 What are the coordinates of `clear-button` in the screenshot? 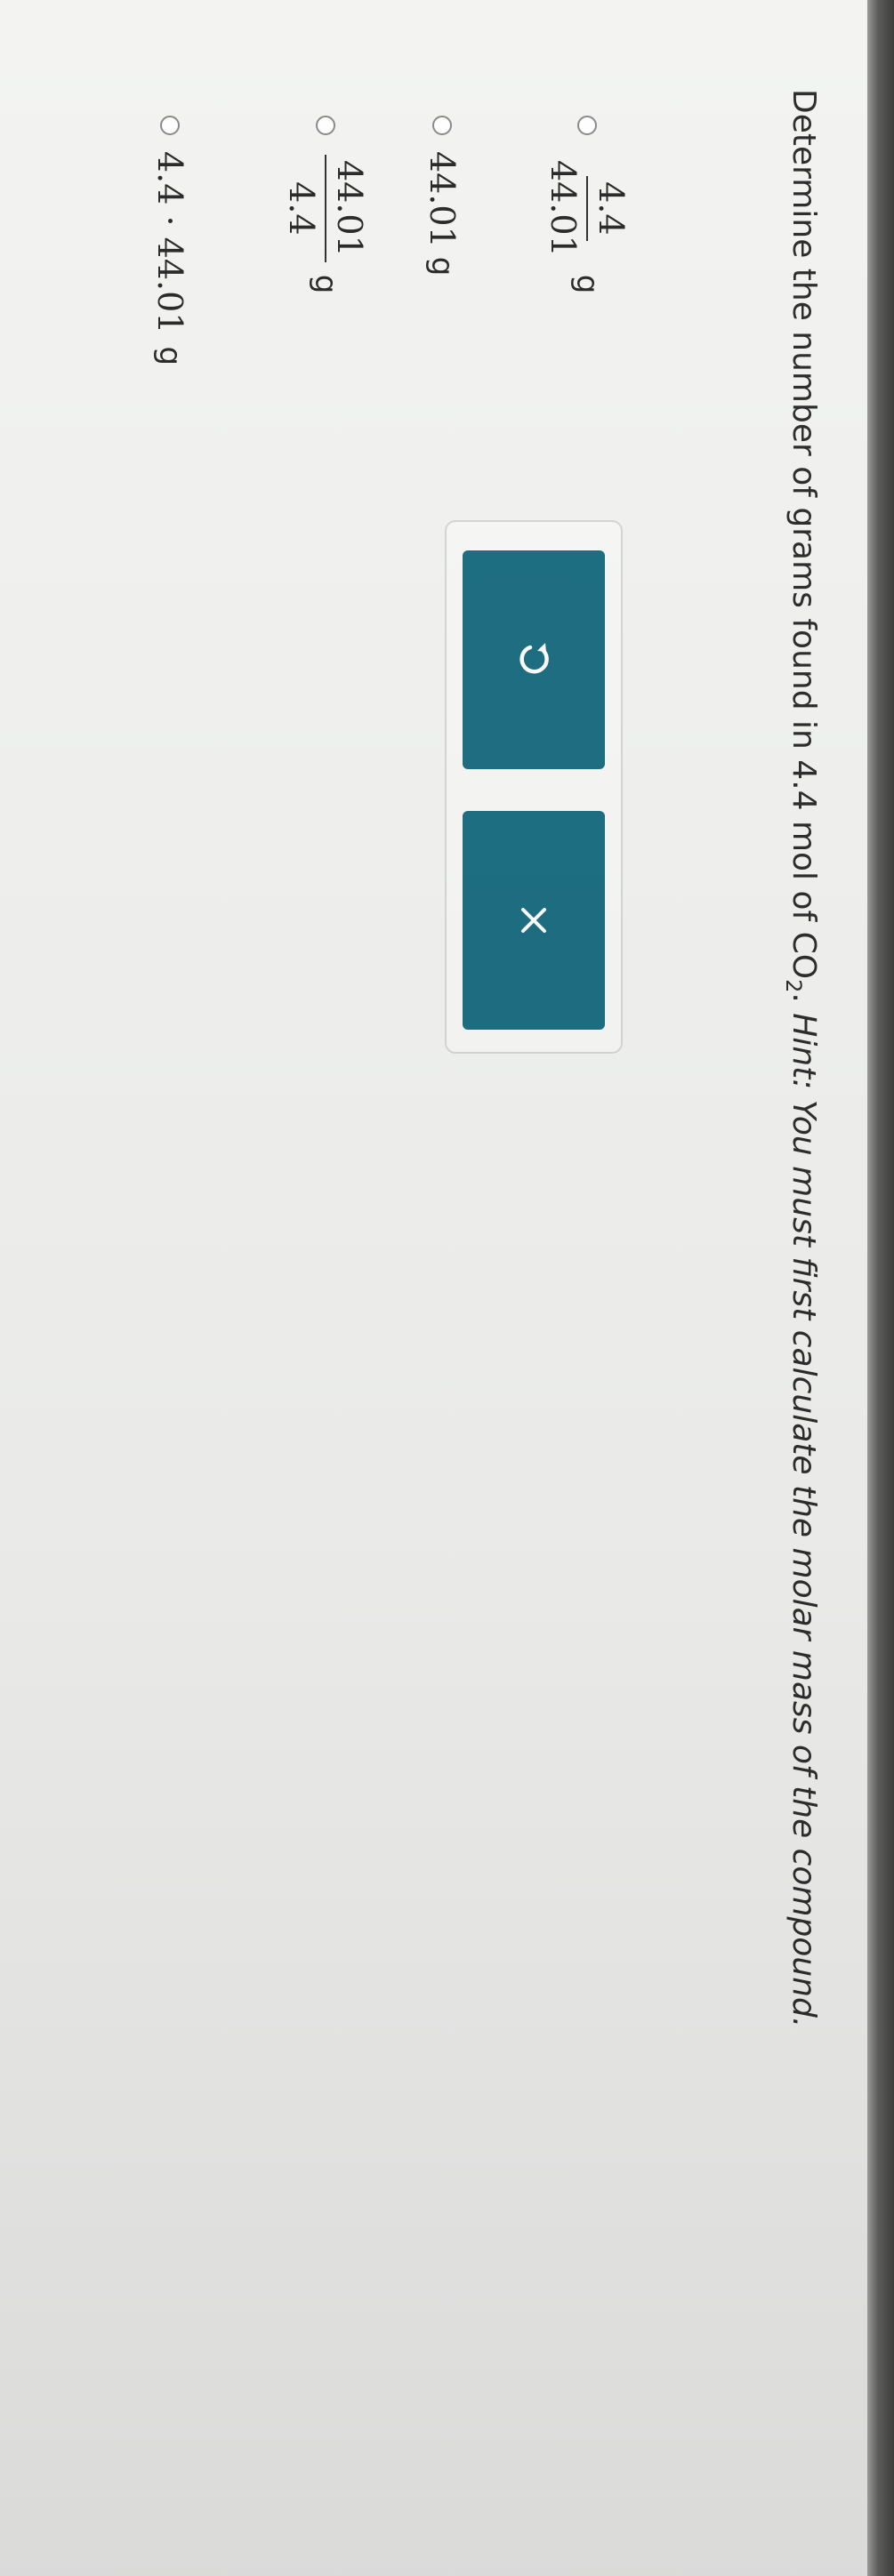 It's located at (534, 920).